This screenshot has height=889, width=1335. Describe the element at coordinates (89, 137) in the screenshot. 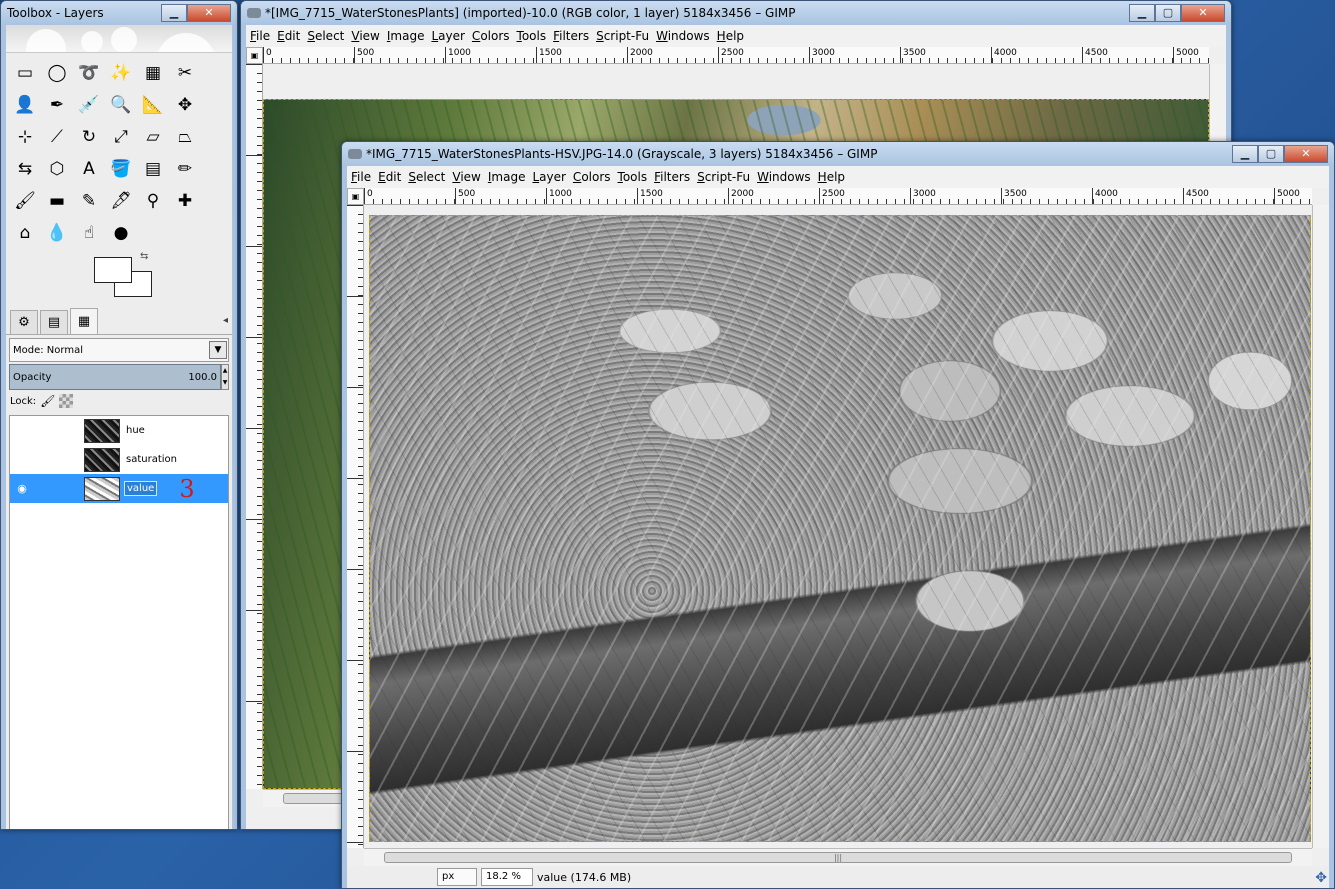

I see `rotate-icon: ↻` at that location.